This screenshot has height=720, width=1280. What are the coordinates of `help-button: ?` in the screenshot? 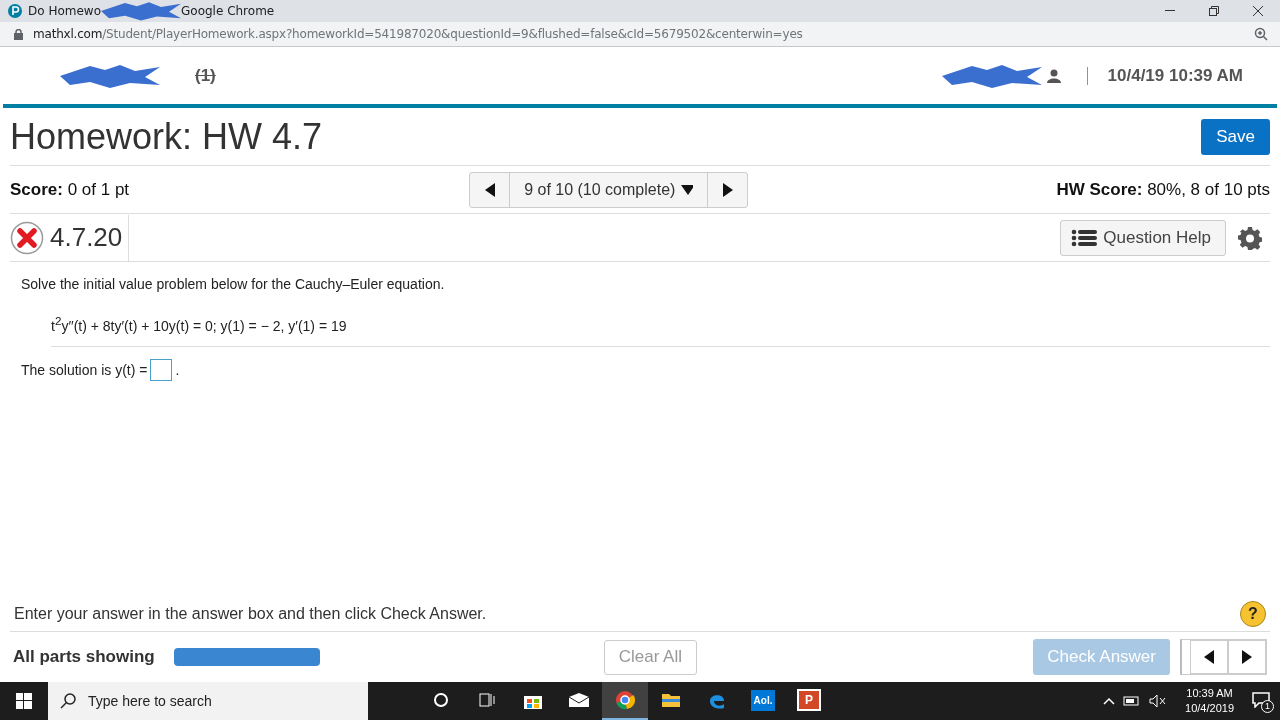 It's located at (1253, 613).